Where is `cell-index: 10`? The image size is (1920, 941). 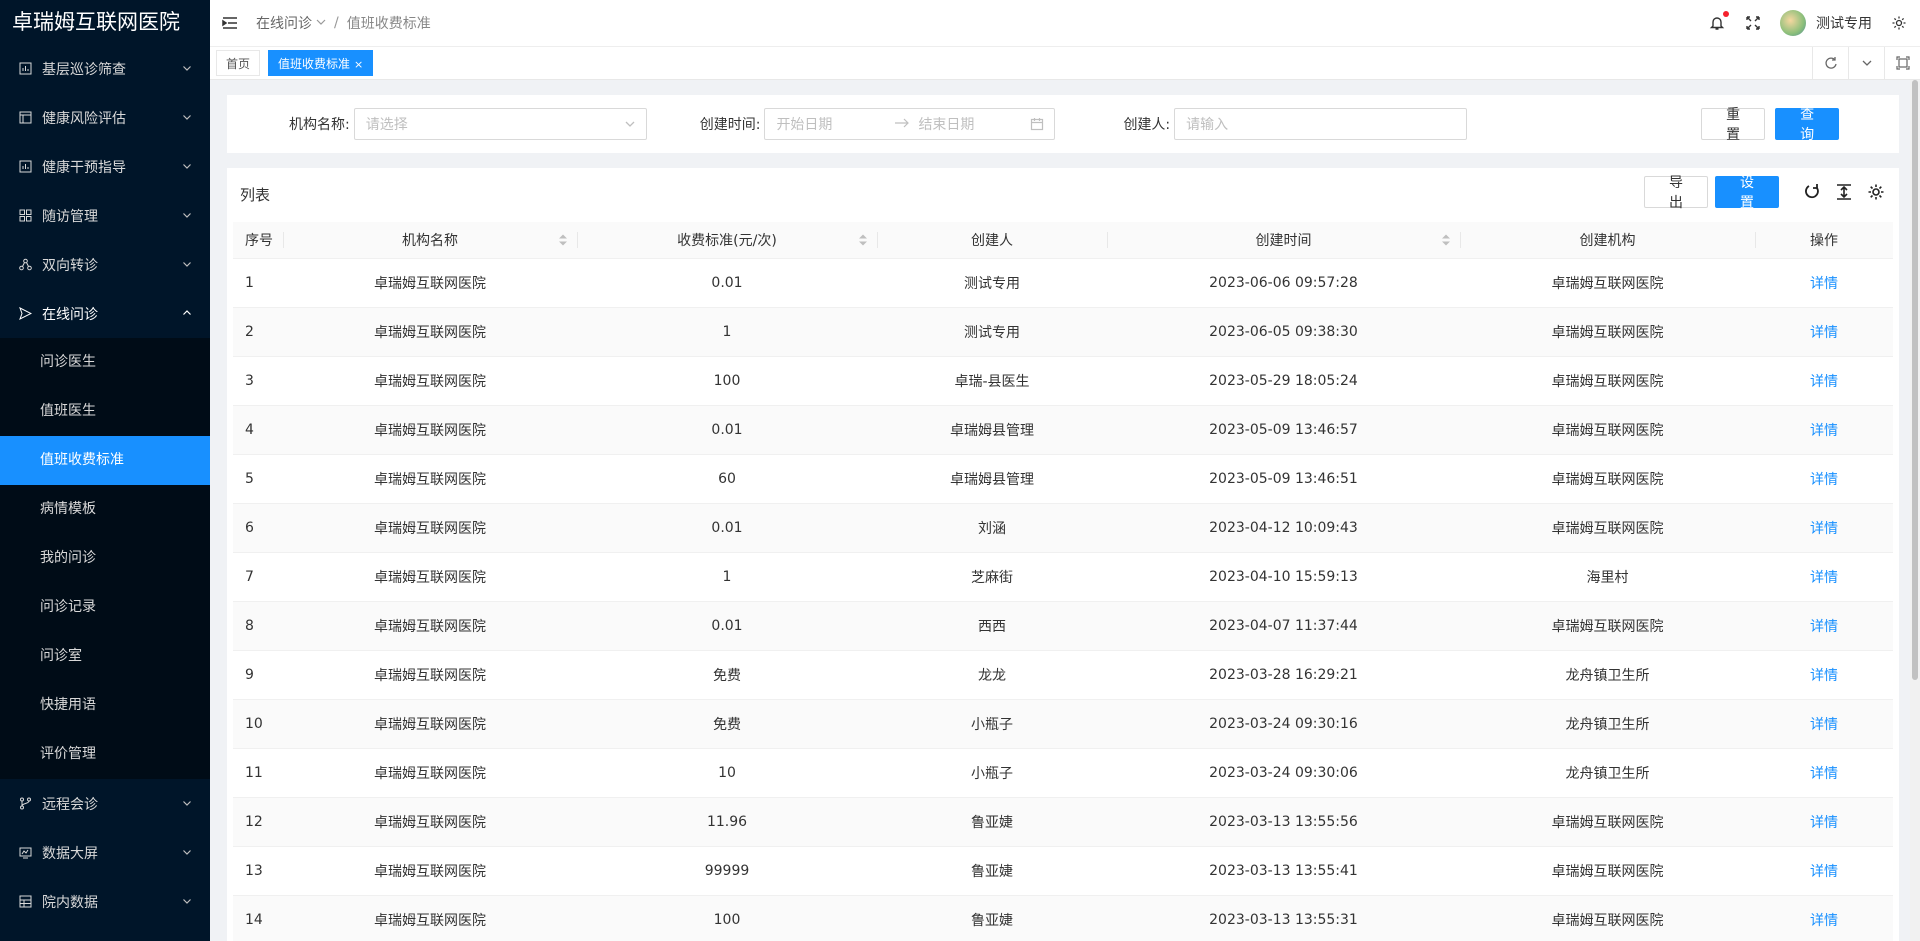 cell-index: 10 is located at coordinates (258, 724).